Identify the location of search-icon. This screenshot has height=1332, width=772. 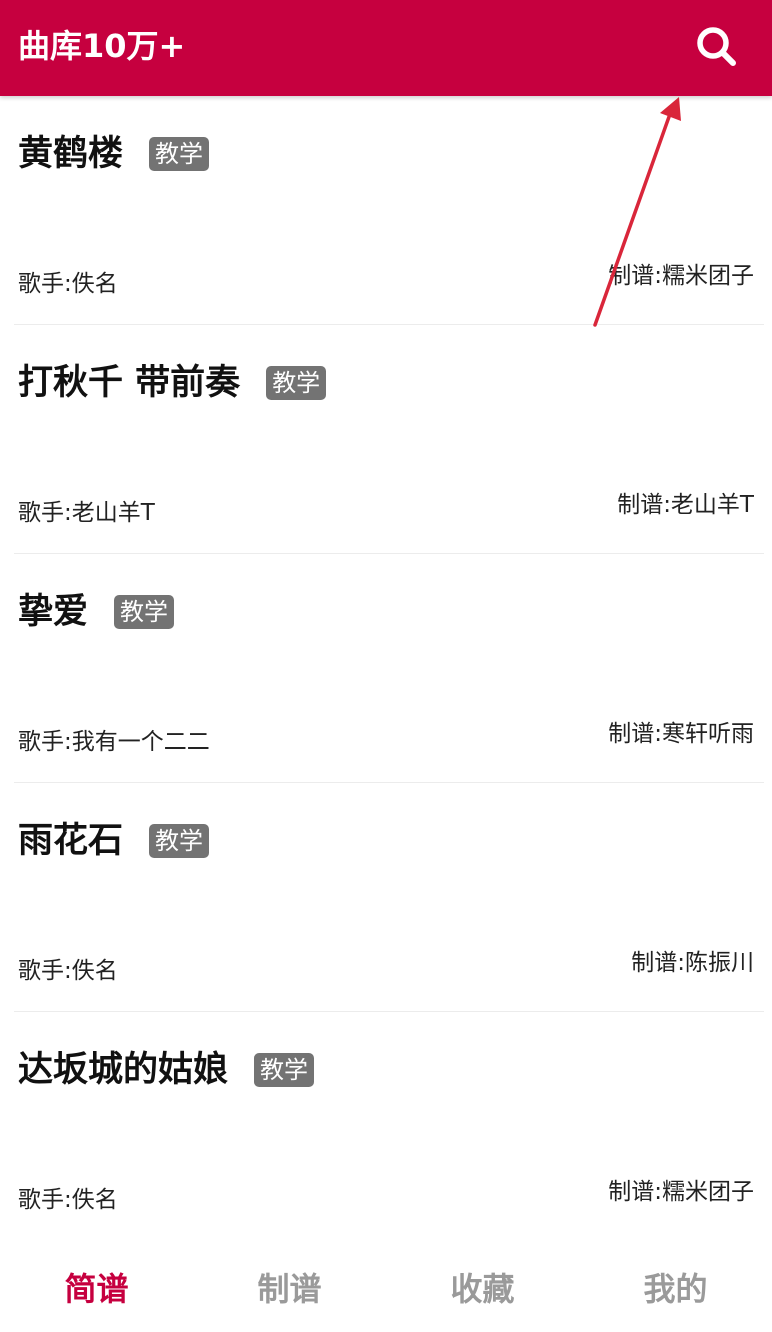
(716, 46).